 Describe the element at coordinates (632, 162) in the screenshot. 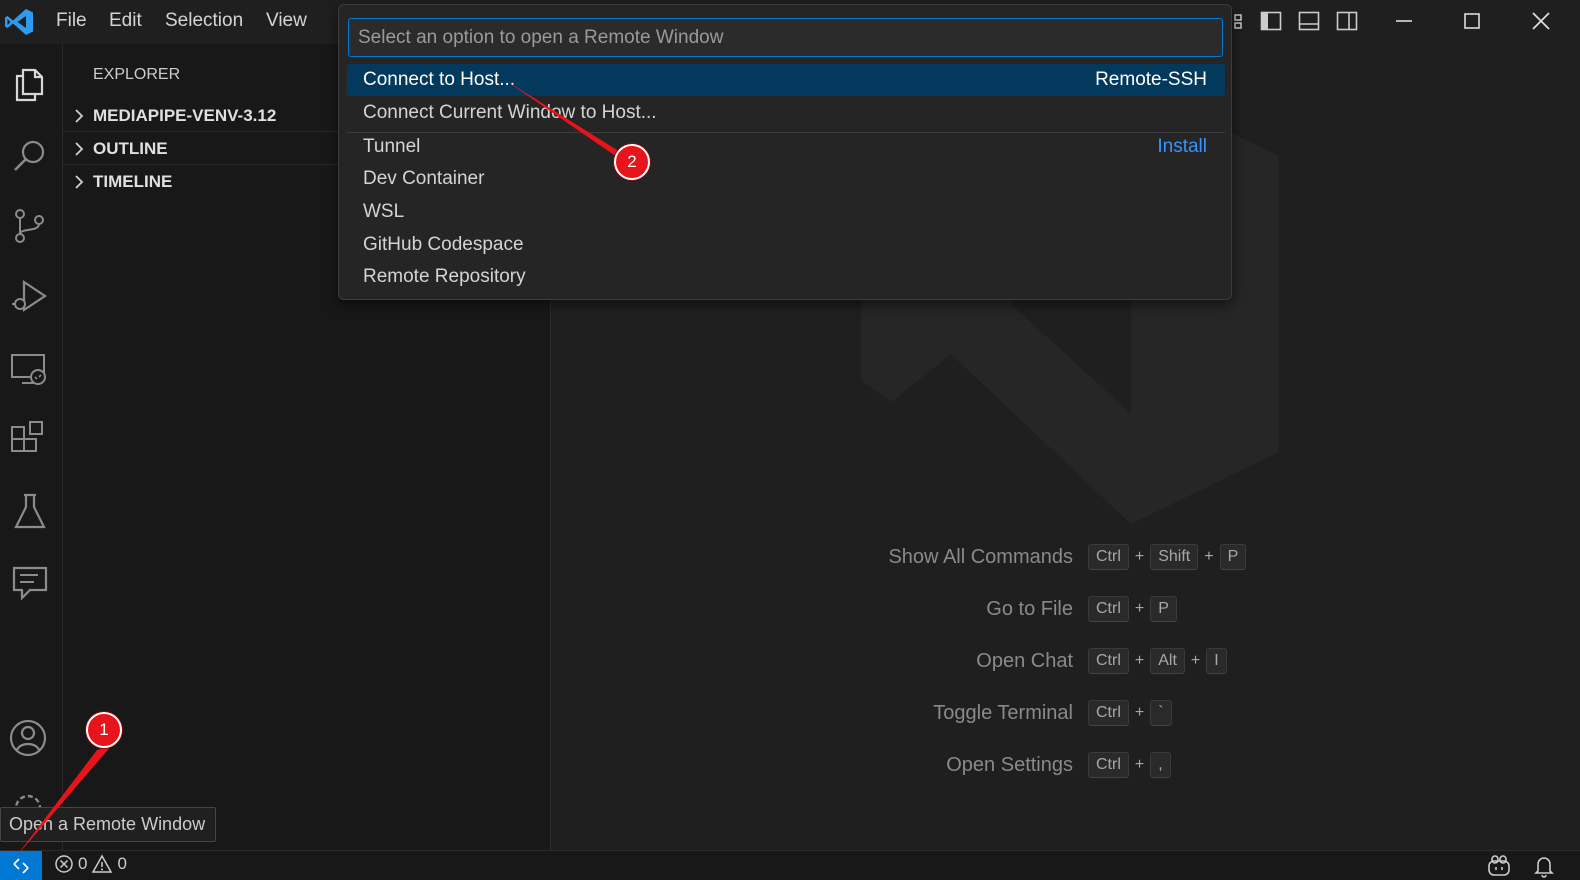

I see `annotation-badge-2: 2` at that location.